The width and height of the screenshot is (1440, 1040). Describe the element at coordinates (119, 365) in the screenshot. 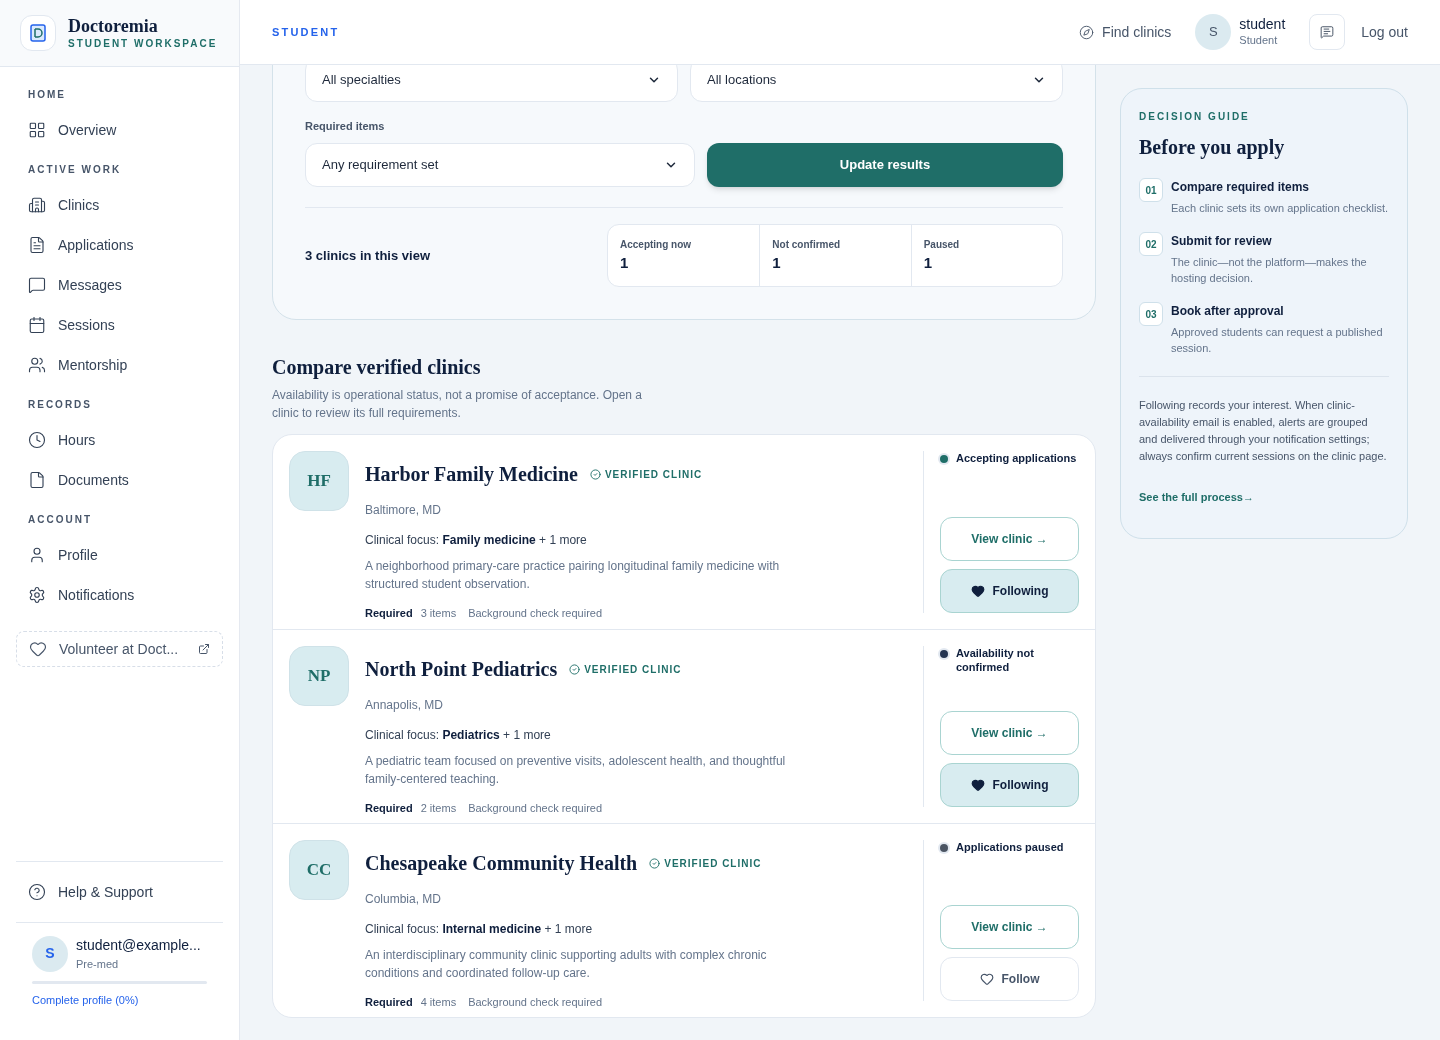

I see `nav-item: Mentorship` at that location.